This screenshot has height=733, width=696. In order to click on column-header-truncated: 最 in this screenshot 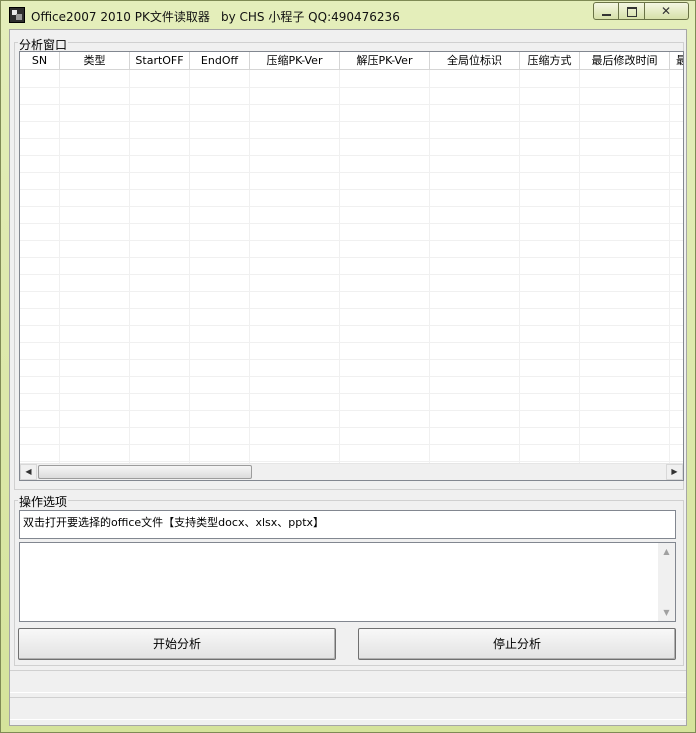, I will do `click(676, 61)`.